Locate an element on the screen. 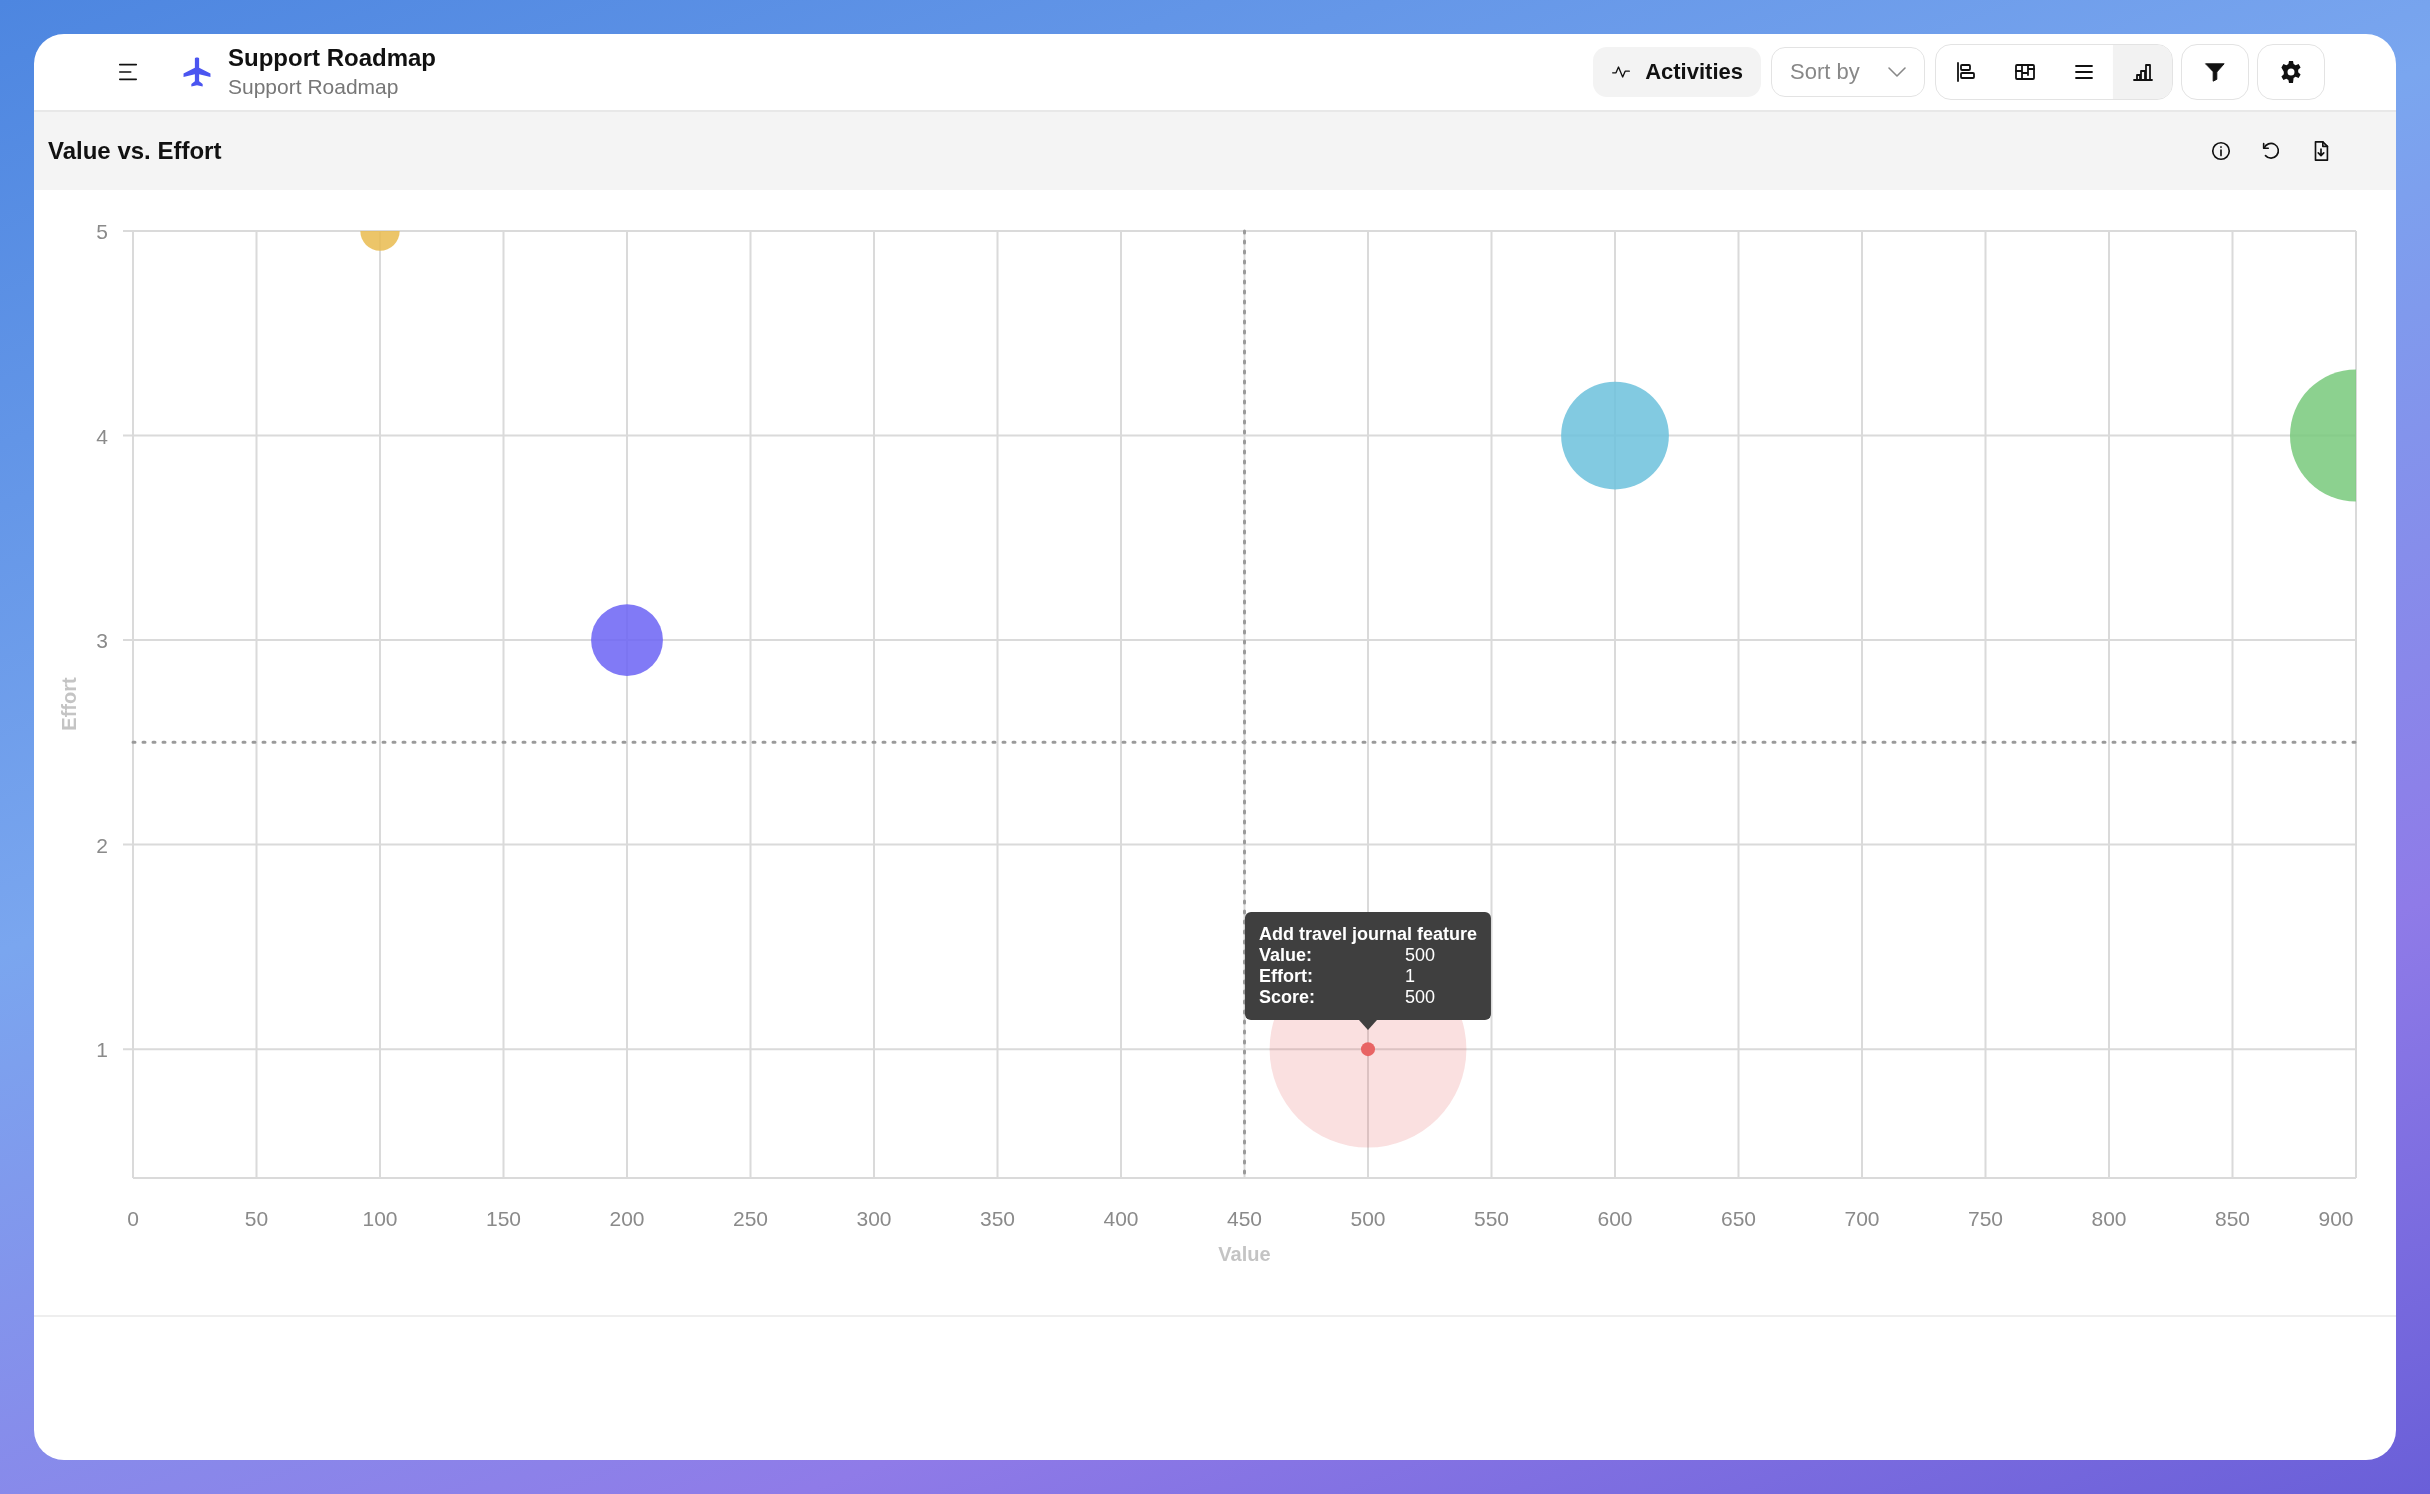 This screenshot has height=1494, width=2430. axis-tick-label: 800 is located at coordinates (2109, 1218).